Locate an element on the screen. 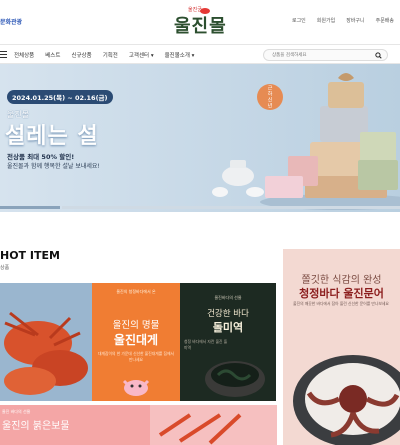 This screenshot has width=400, height=445. gift-boxes-illustration is located at coordinates (306, 141).